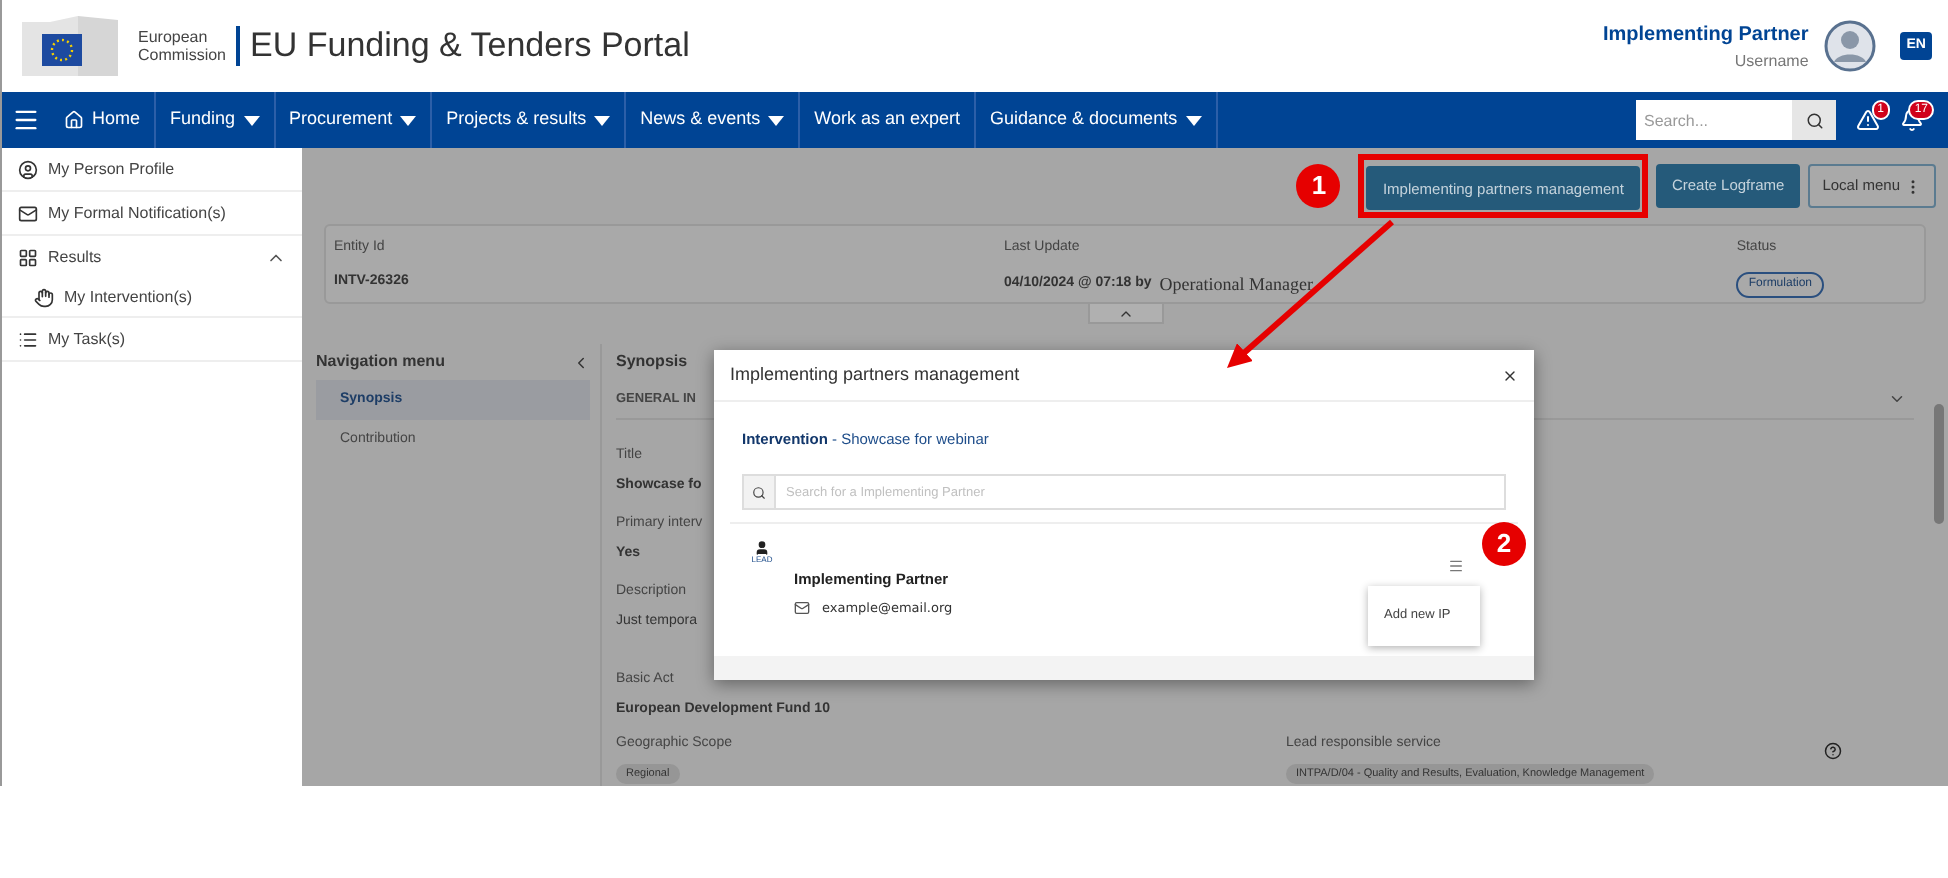 This screenshot has height=878, width=1948. What do you see at coordinates (87, 339) in the screenshot?
I see `sidebar-item: My Task(s)` at bounding box center [87, 339].